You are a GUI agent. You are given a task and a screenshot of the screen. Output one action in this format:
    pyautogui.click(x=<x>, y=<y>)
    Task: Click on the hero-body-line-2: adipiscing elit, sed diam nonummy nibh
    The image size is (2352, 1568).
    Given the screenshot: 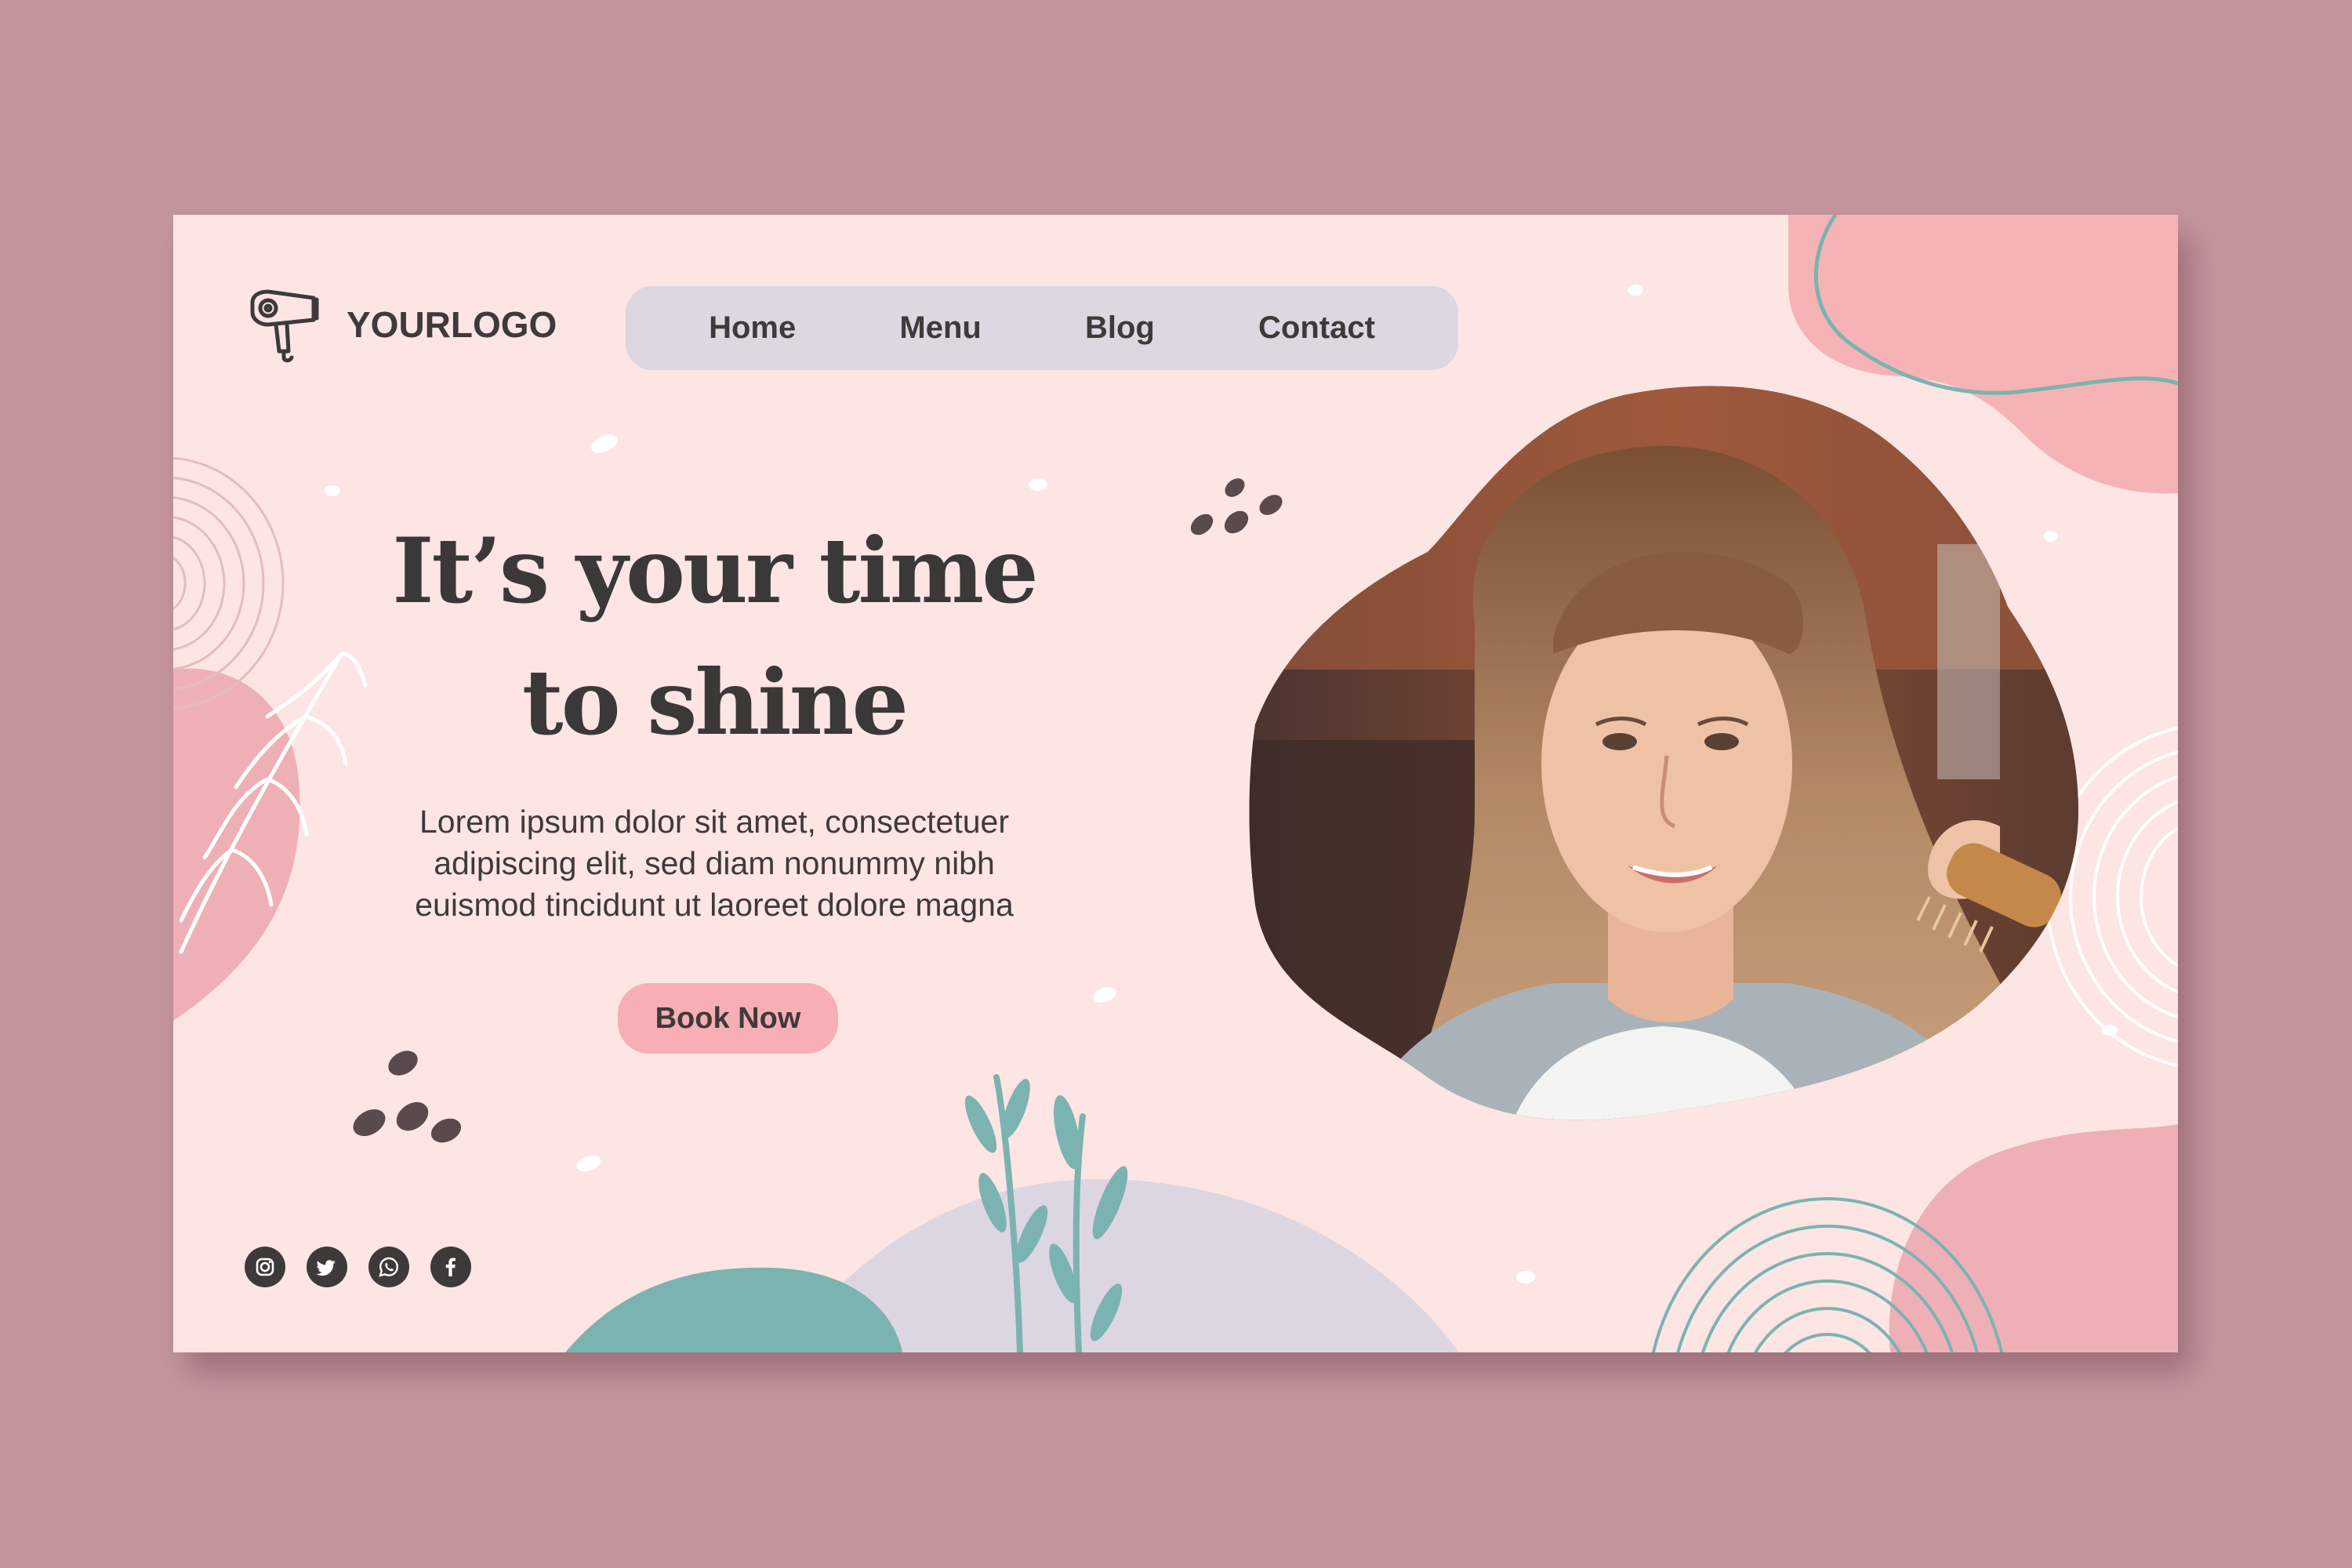 What is the action you would take?
    pyautogui.click(x=714, y=863)
    